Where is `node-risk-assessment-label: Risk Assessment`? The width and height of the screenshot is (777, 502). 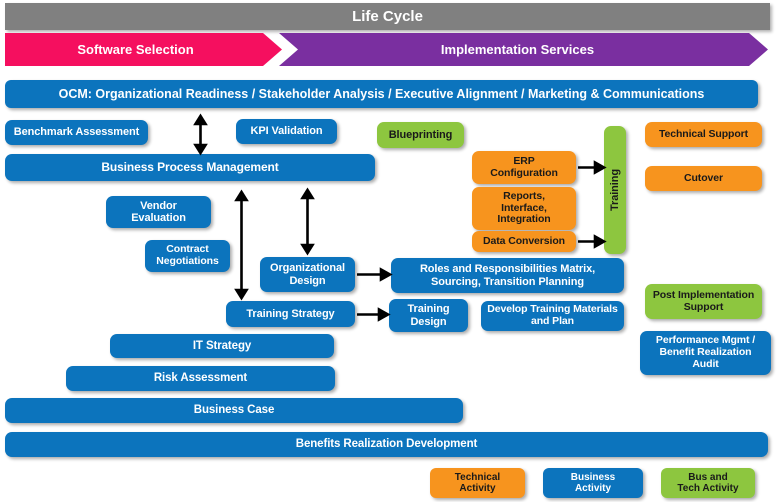 node-risk-assessment-label: Risk Assessment is located at coordinates (200, 378).